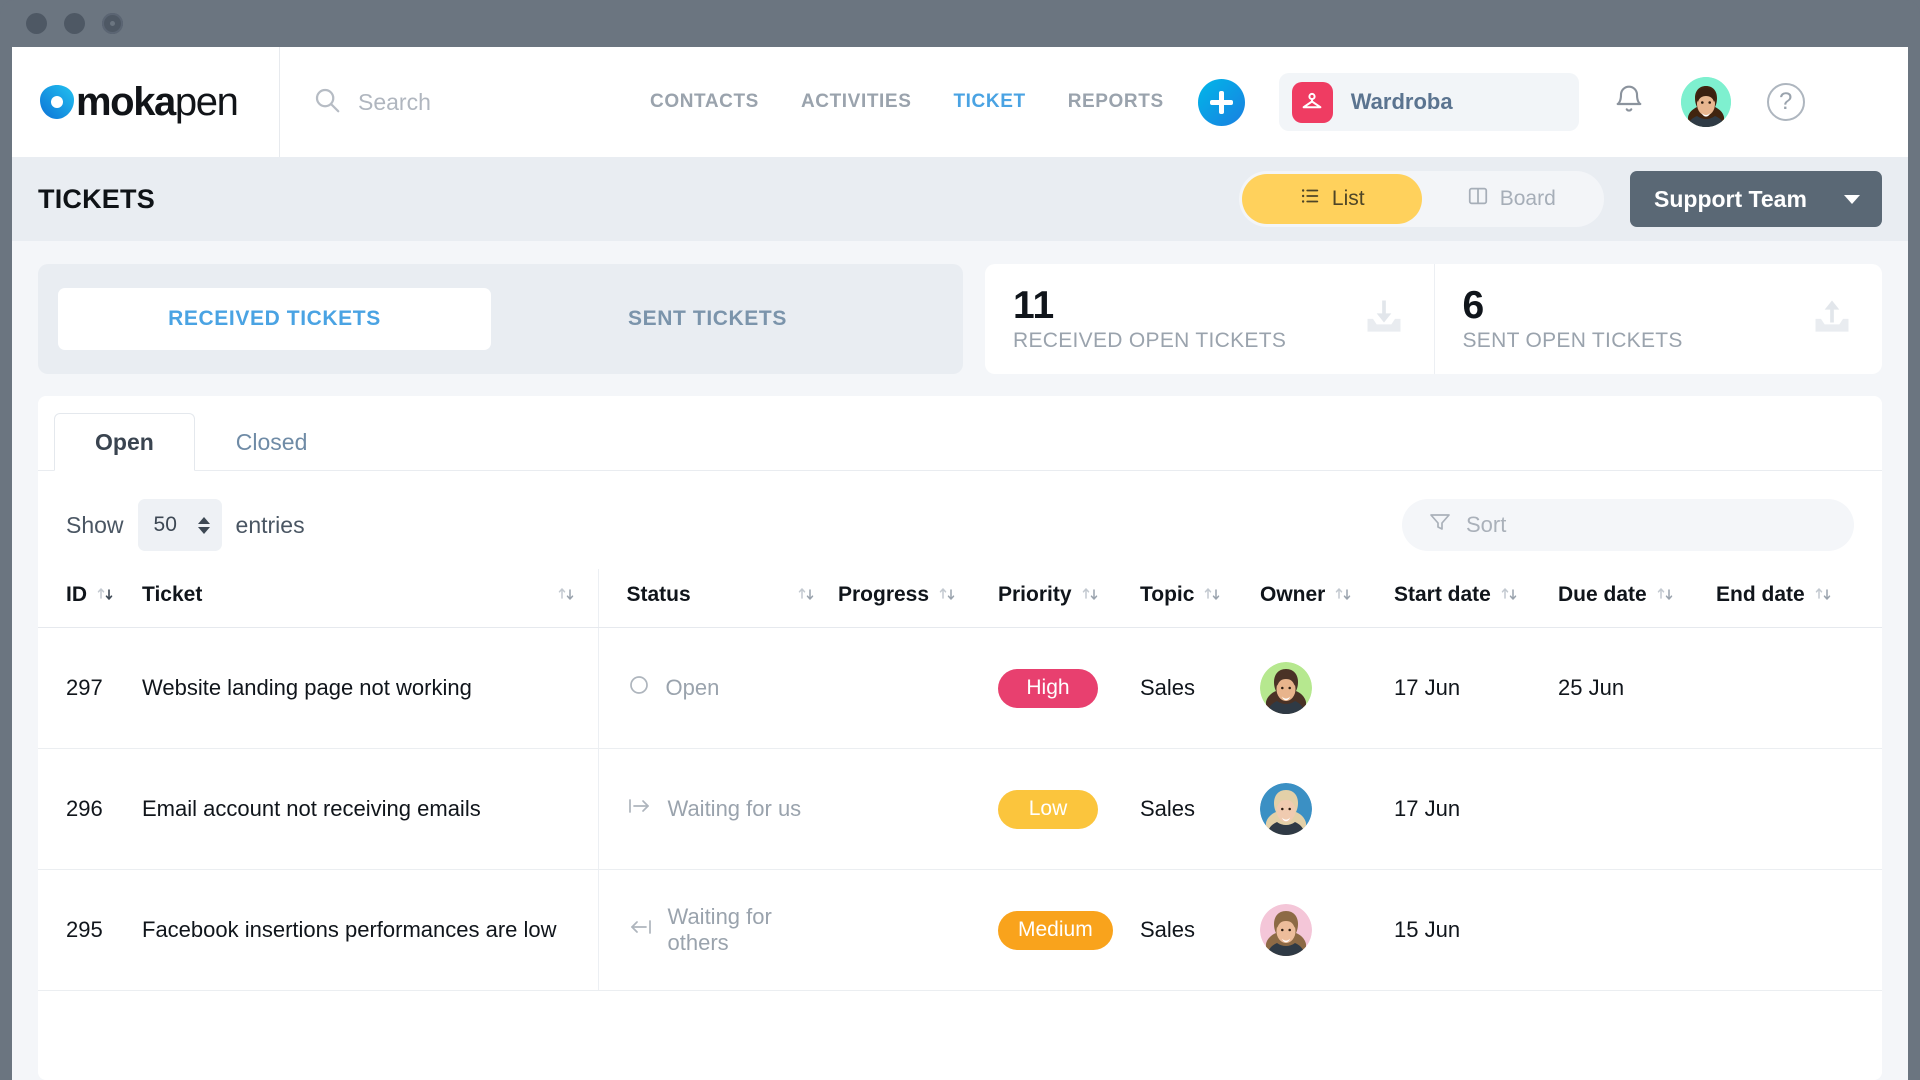 This screenshot has width=1920, height=1080. I want to click on arrow-in-icon, so click(640, 809).